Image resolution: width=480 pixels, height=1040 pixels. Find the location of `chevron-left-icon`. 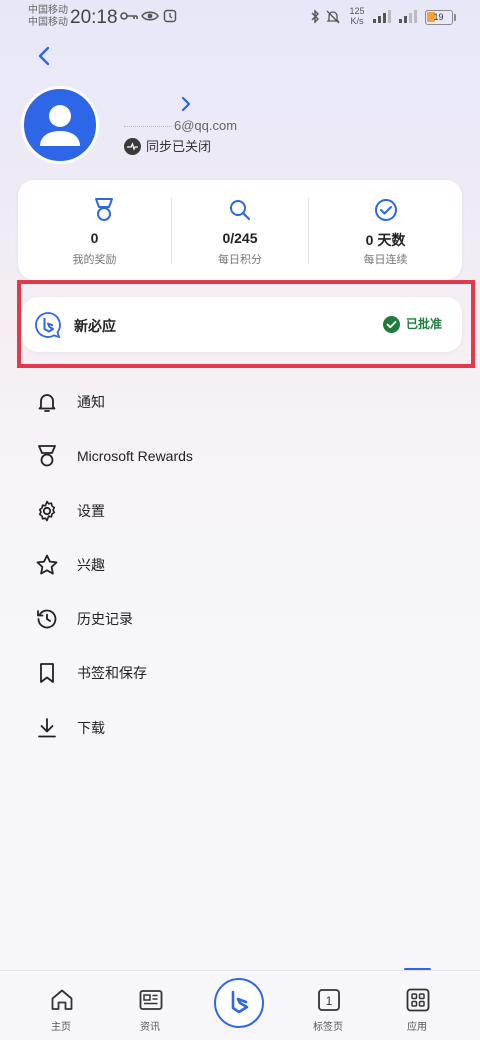

chevron-left-icon is located at coordinates (44, 56).